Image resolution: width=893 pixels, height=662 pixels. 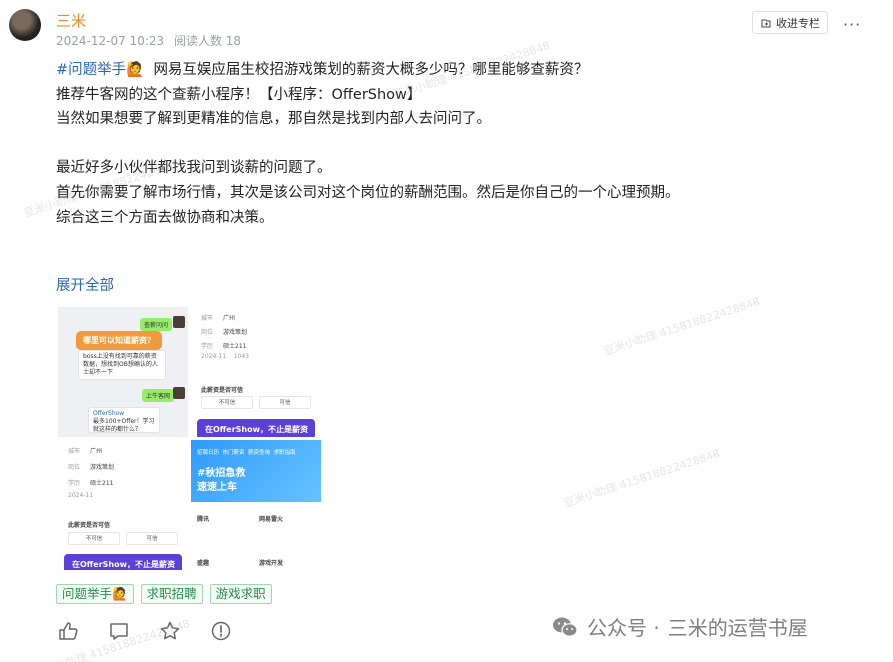 I want to click on wechat-icon, so click(x=565, y=627).